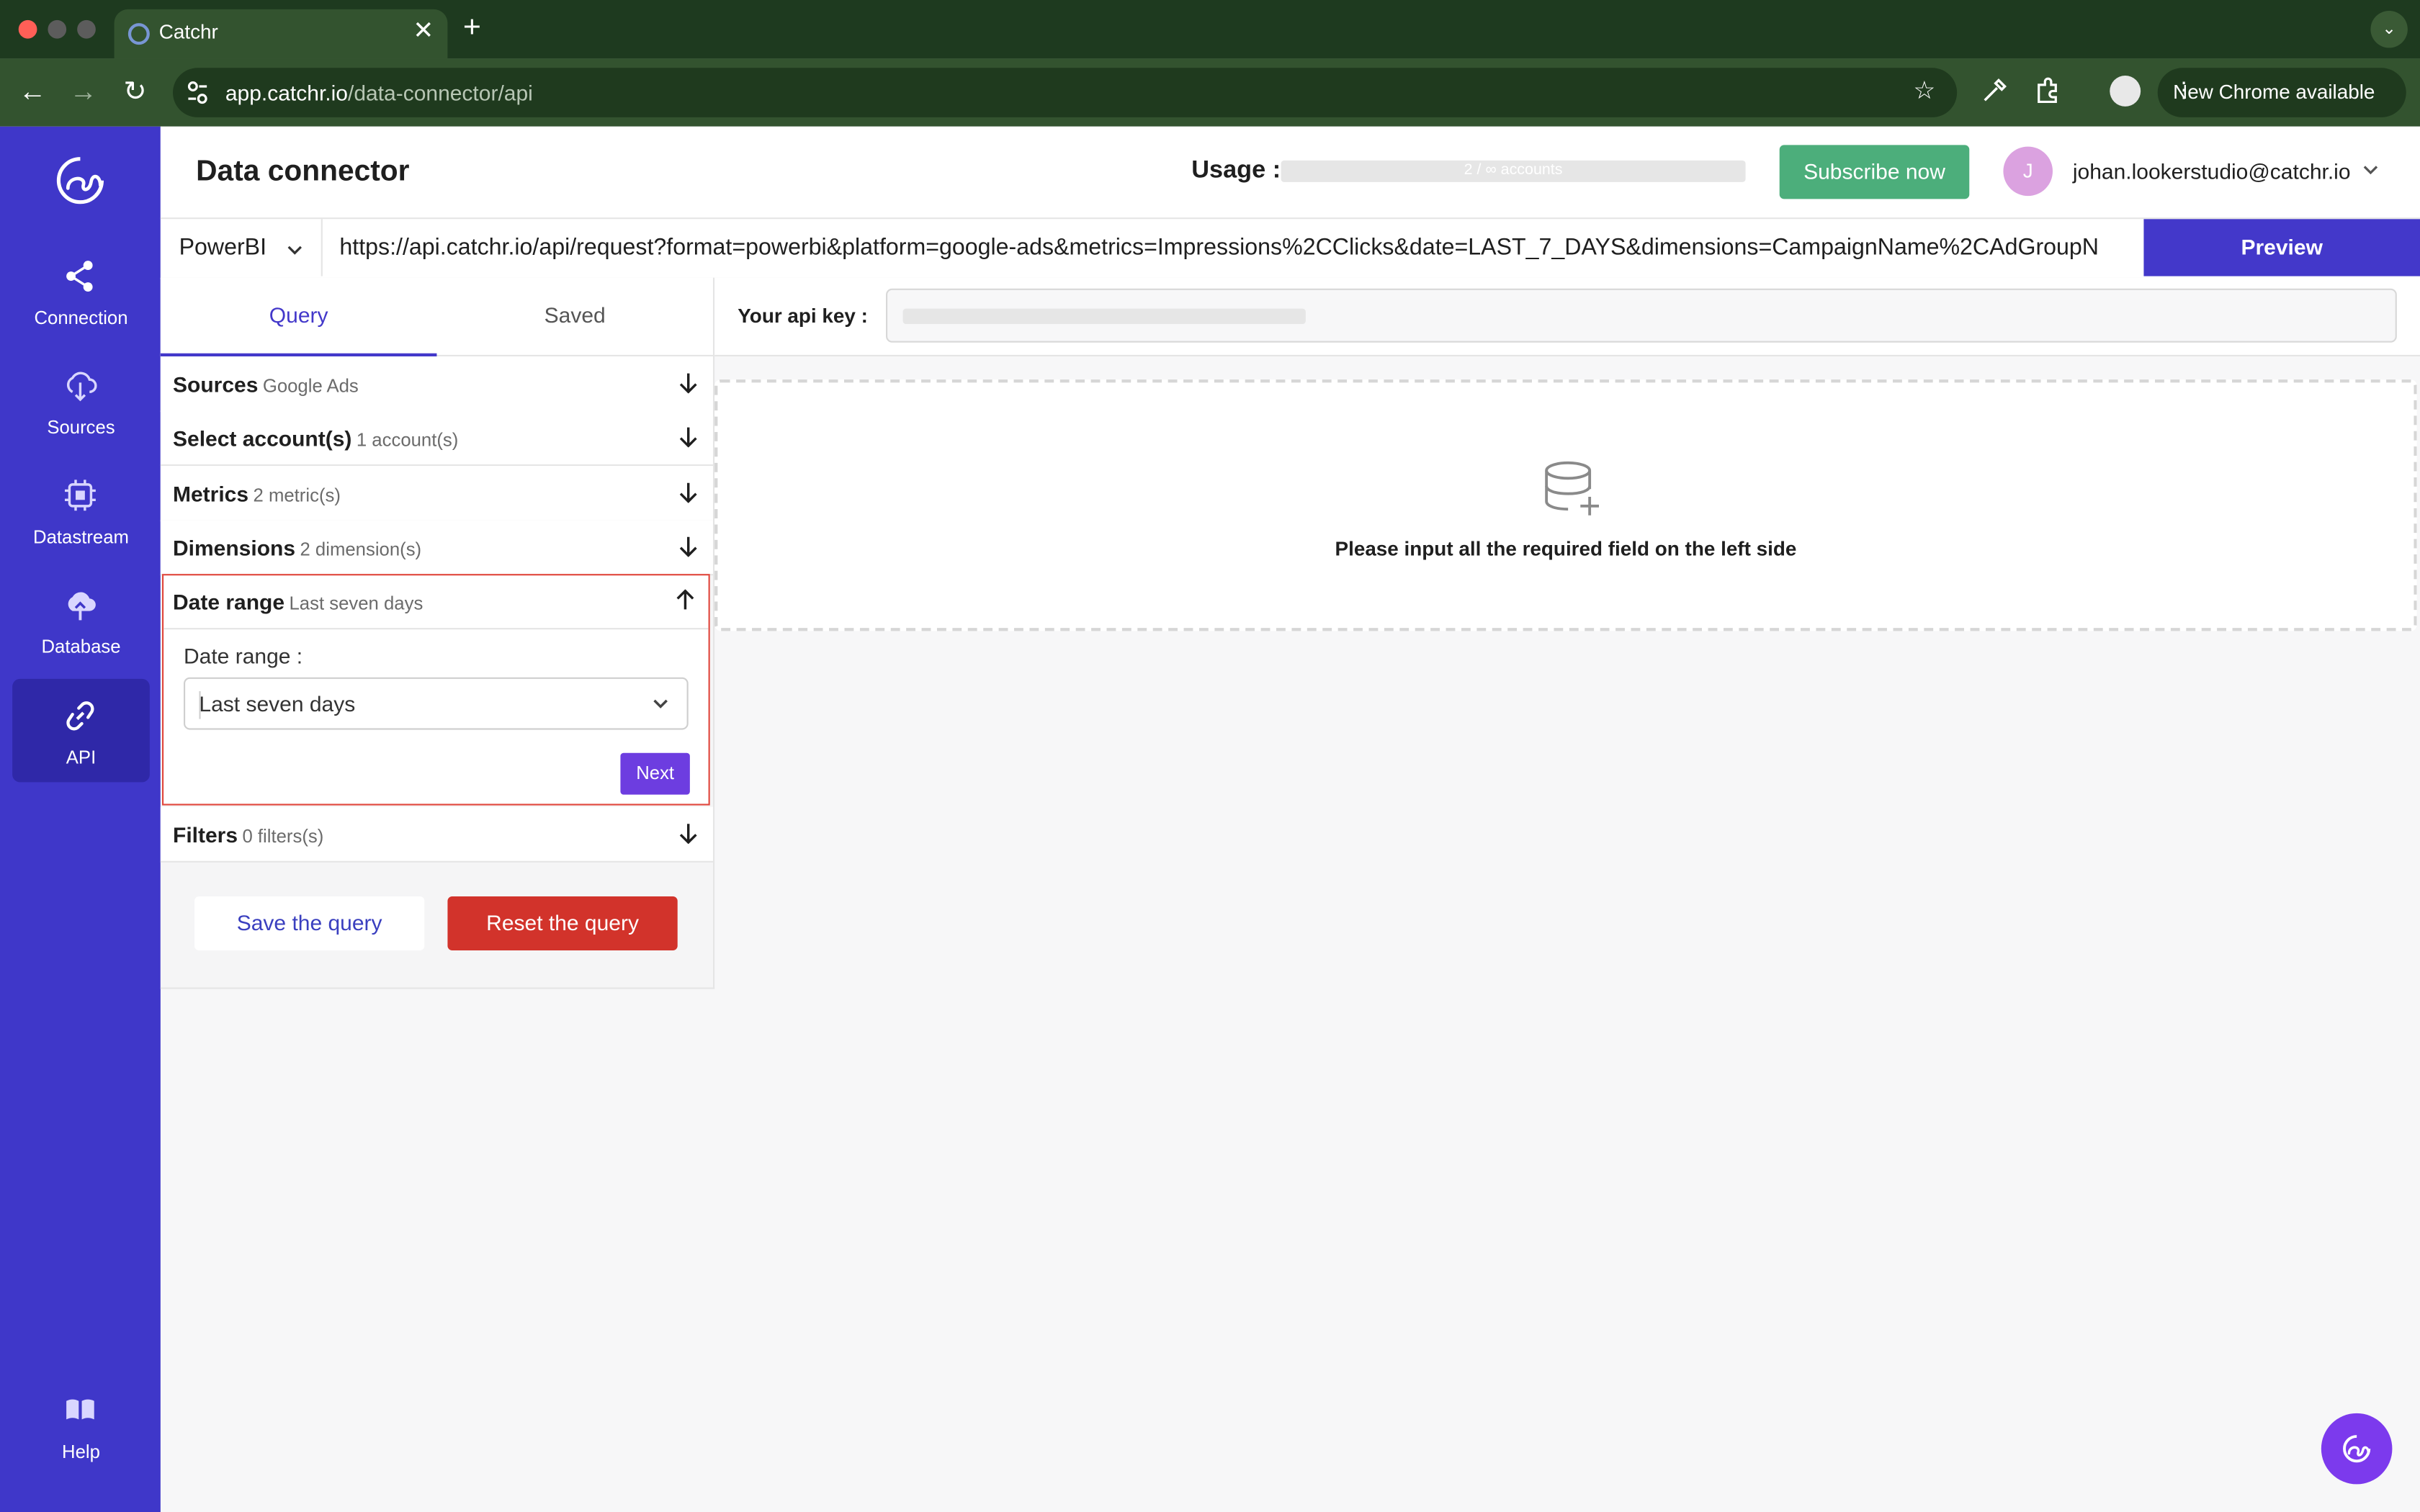 Image resolution: width=2420 pixels, height=1512 pixels. I want to click on sidebar-item-label: Help, so click(81, 1452).